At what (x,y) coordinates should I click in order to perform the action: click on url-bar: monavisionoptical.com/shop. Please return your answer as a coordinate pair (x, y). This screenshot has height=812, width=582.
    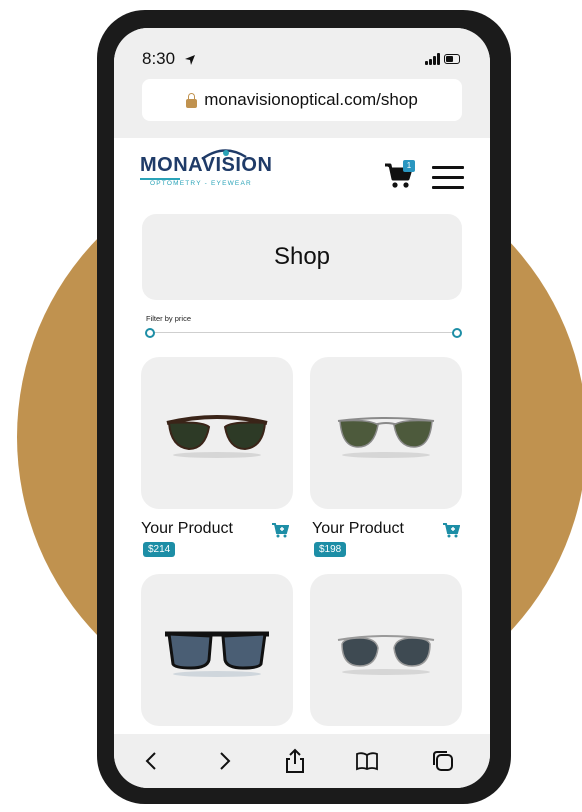
    Looking at the image, I should click on (302, 100).